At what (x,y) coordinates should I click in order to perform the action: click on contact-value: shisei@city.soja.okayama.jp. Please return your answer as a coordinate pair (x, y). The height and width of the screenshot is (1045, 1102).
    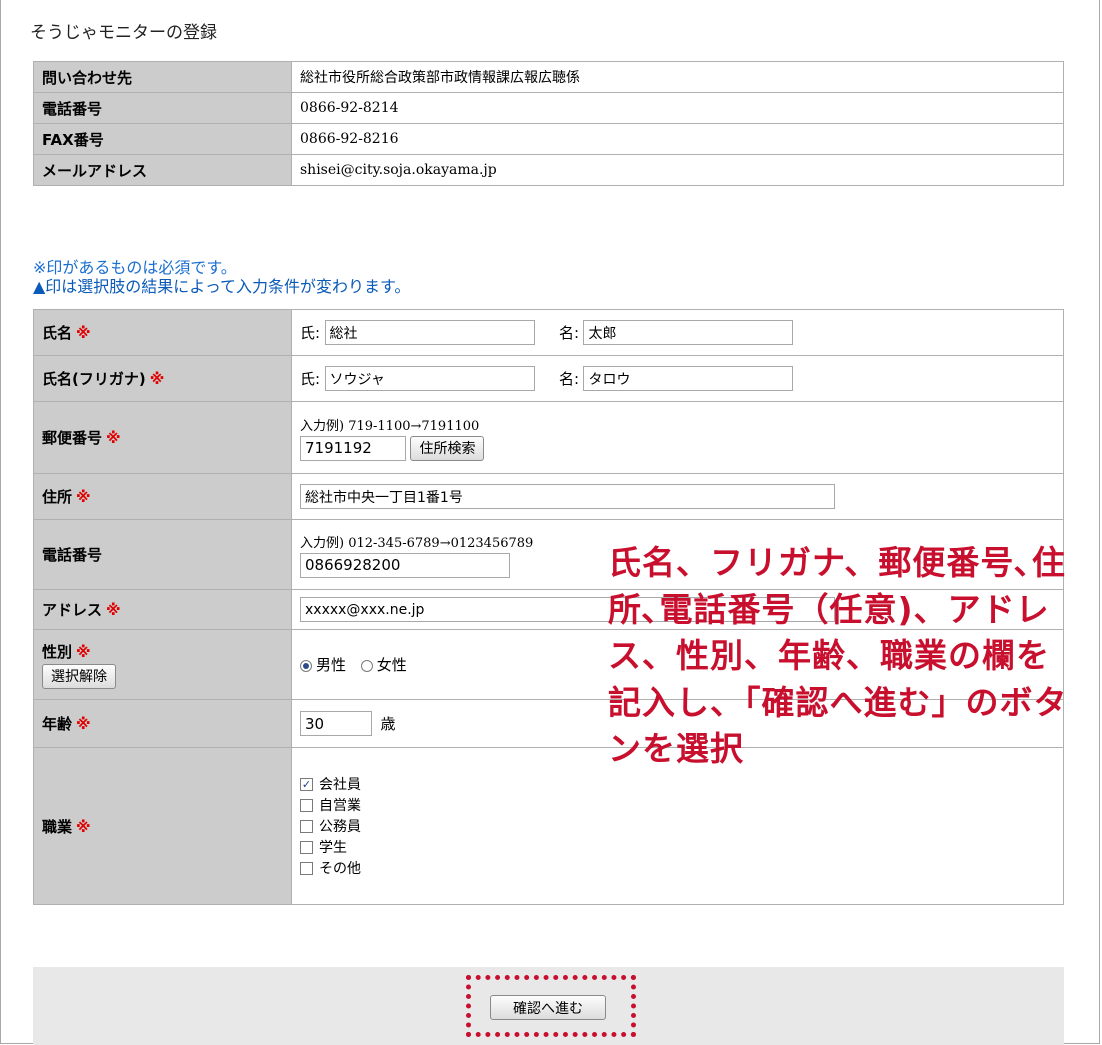
    Looking at the image, I should click on (677, 170).